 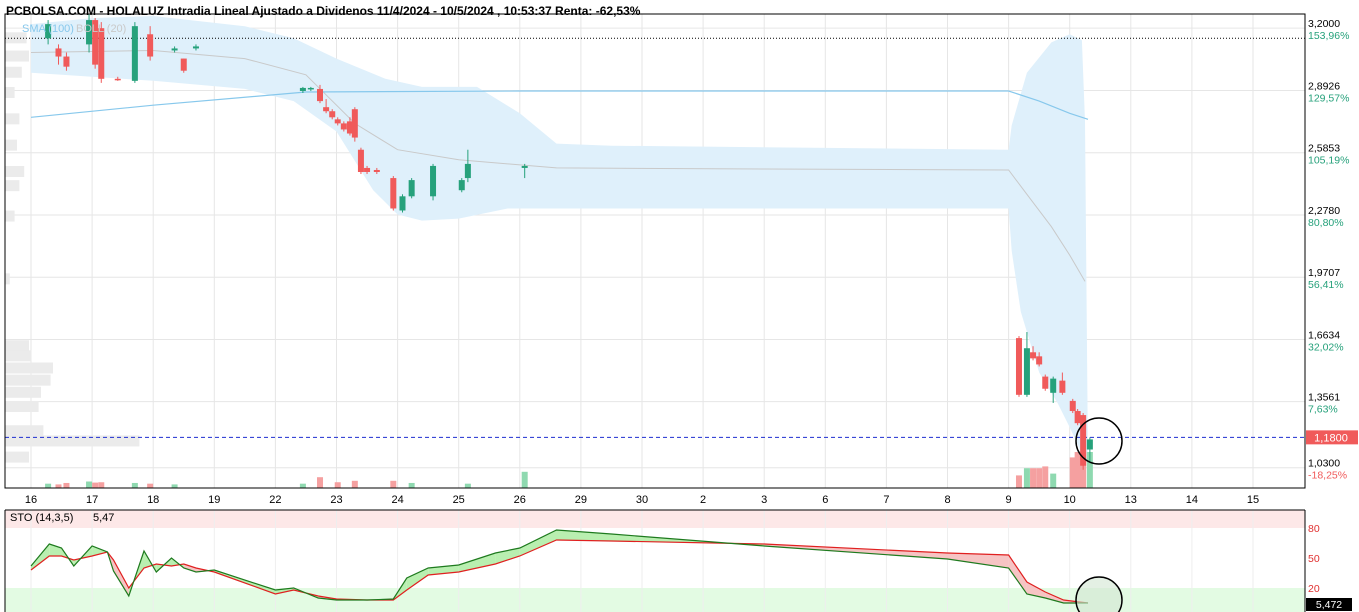 What do you see at coordinates (31, 500) in the screenshot?
I see `x-tick-label: 16` at bounding box center [31, 500].